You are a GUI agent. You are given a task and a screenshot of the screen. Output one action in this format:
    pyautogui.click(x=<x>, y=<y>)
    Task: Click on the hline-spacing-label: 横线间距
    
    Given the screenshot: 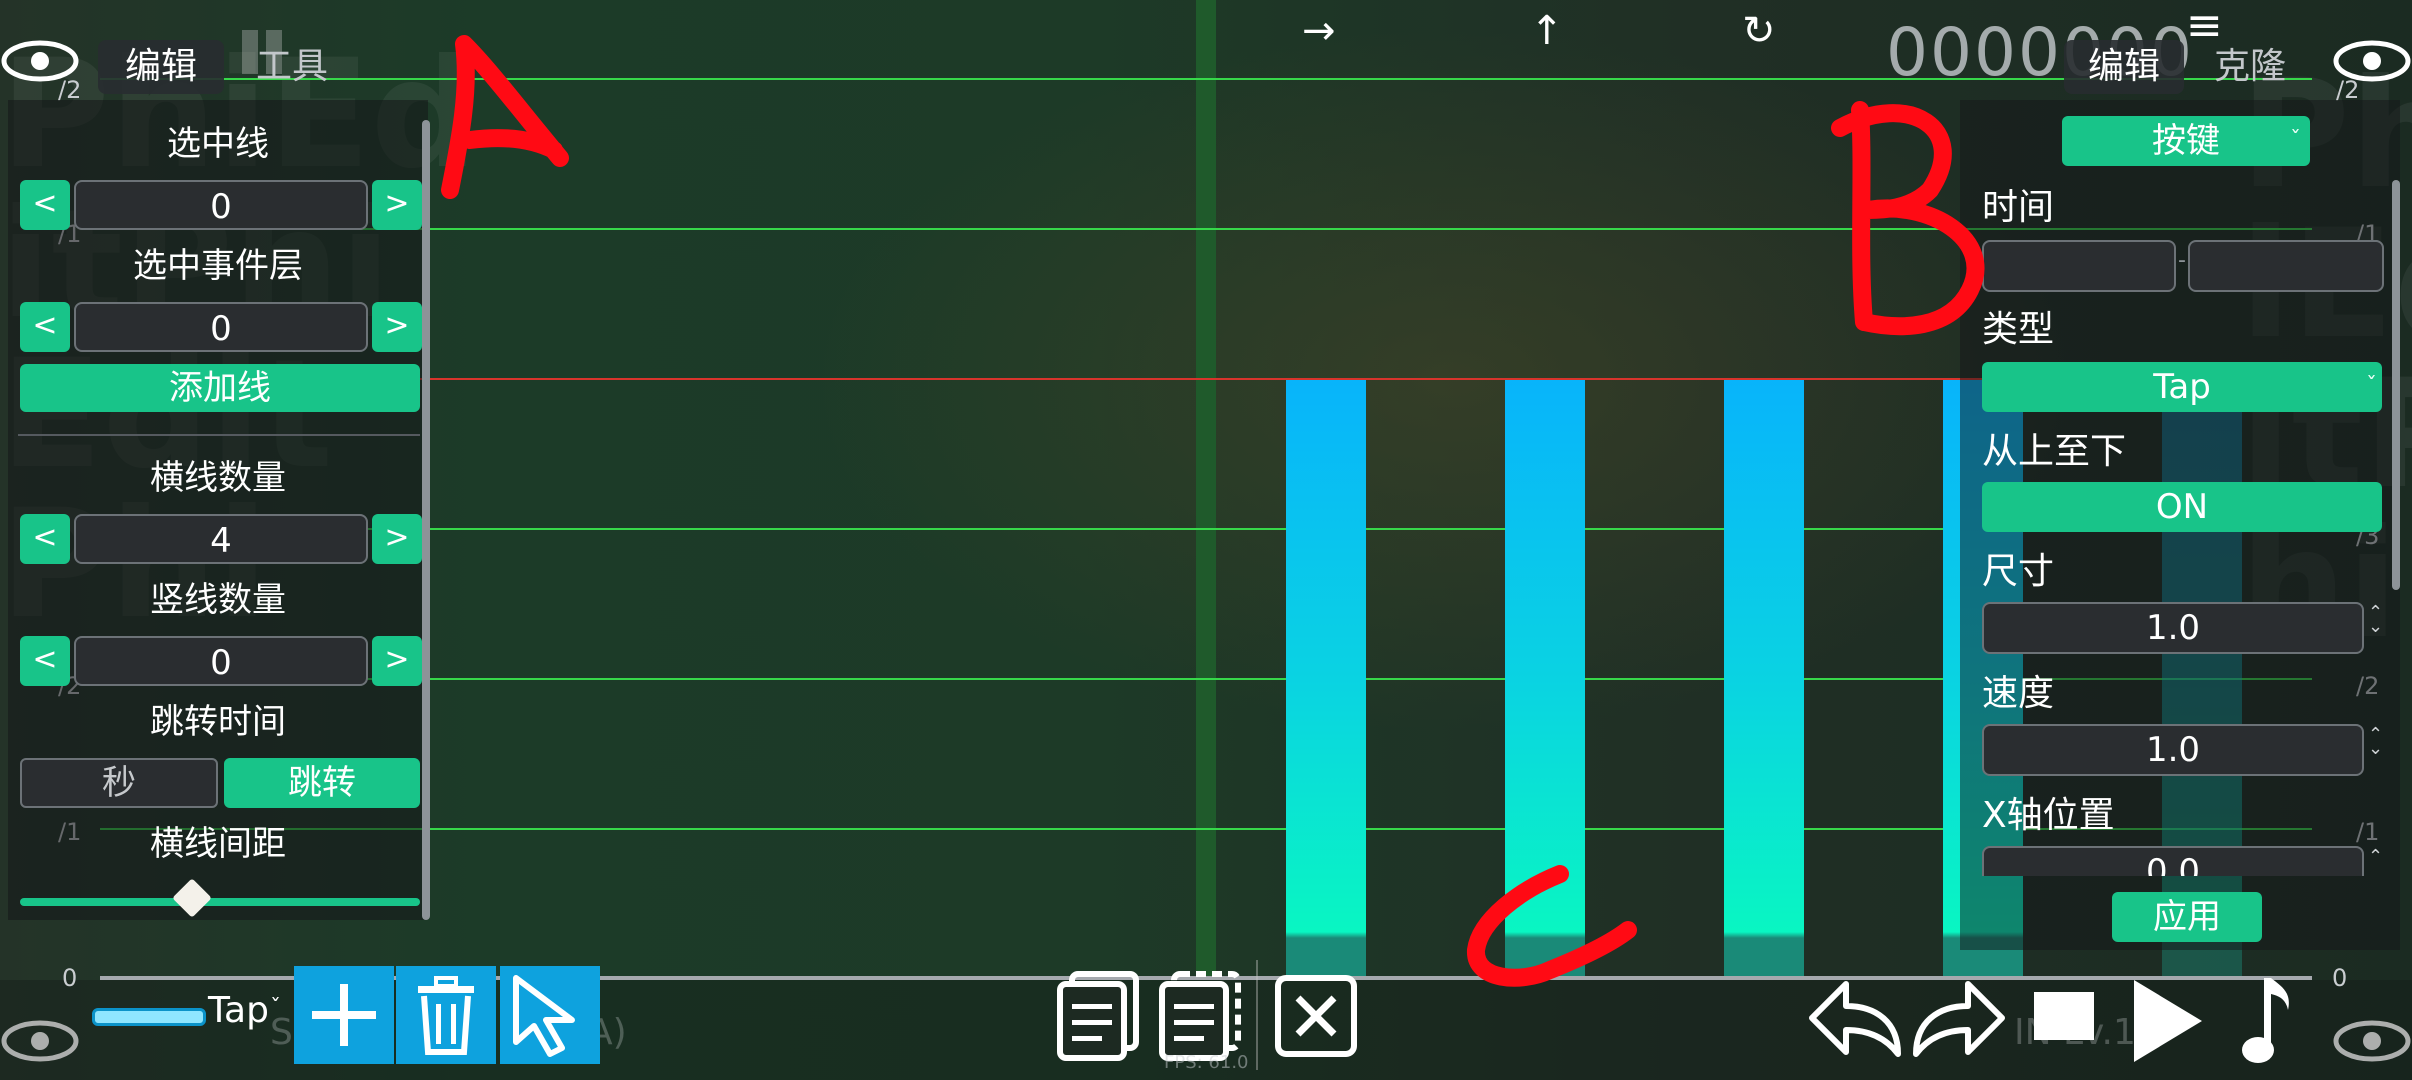 What is the action you would take?
    pyautogui.click(x=218, y=844)
    